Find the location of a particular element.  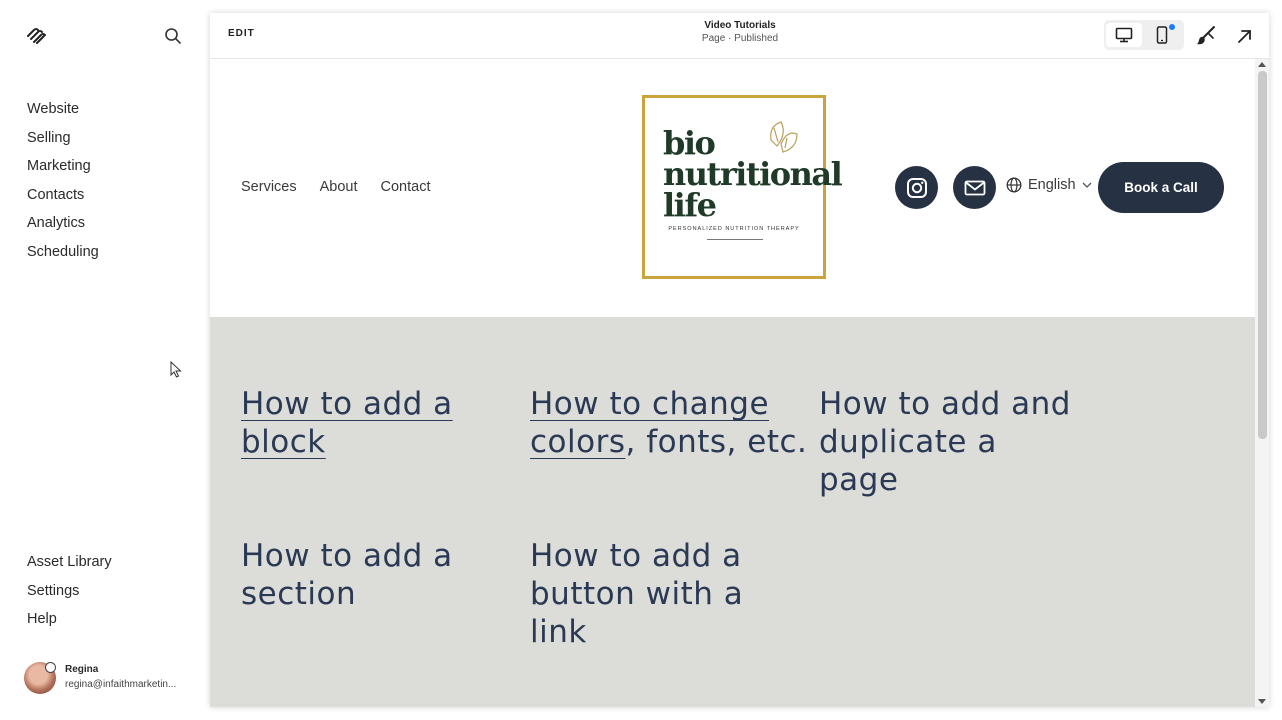

sidebar-item-help: Help is located at coordinates (69, 623).